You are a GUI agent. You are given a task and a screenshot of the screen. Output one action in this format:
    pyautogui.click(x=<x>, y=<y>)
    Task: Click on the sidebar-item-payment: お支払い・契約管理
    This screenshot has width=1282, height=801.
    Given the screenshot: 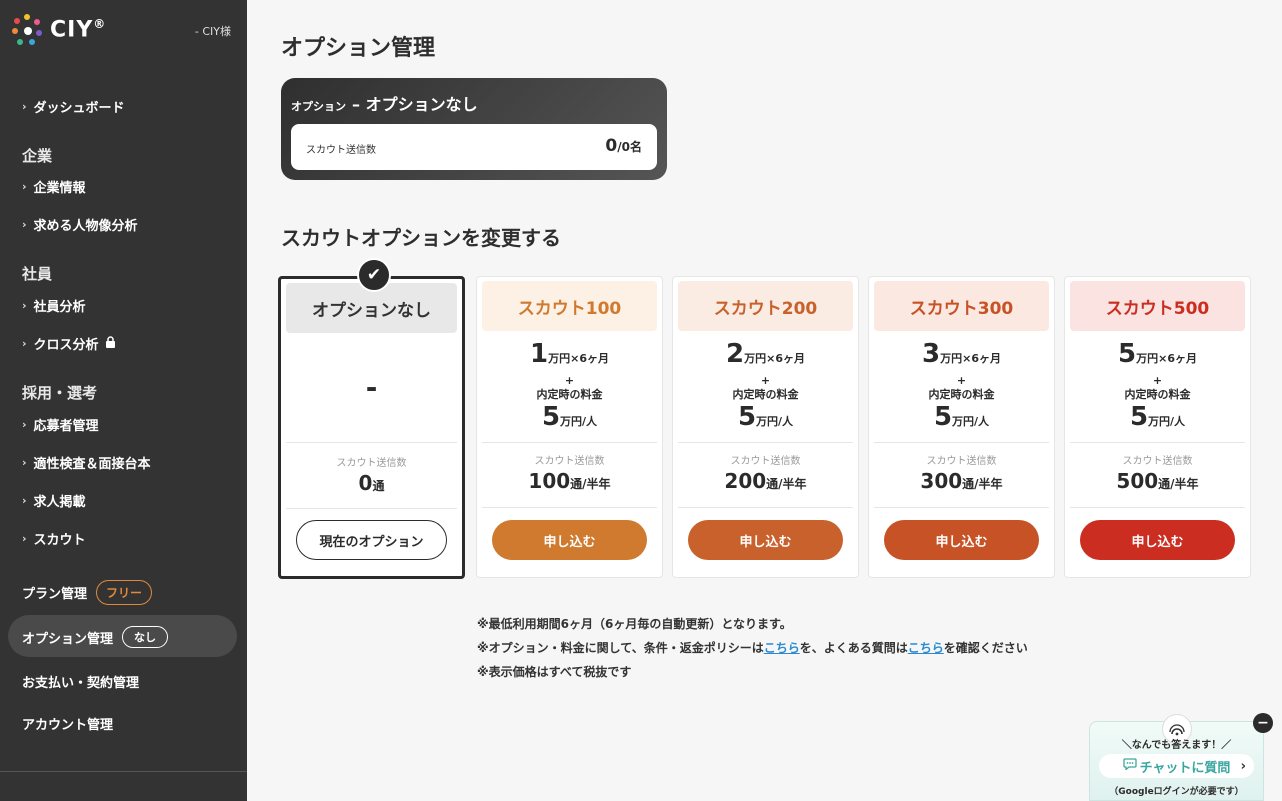 What is the action you would take?
    pyautogui.click(x=80, y=681)
    